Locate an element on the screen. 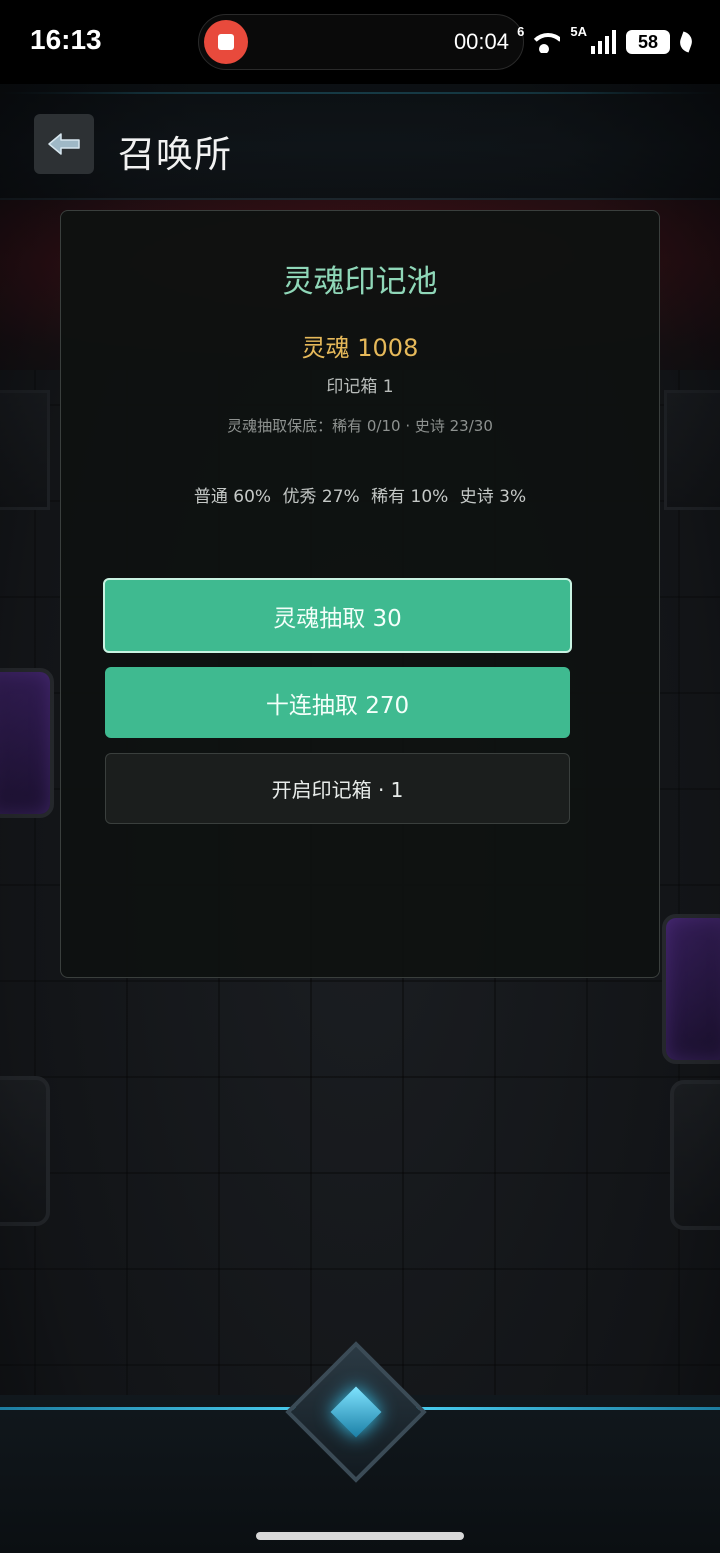 The image size is (720, 1553). status-icons: 6 5A 58 is located at coordinates (606, 42).